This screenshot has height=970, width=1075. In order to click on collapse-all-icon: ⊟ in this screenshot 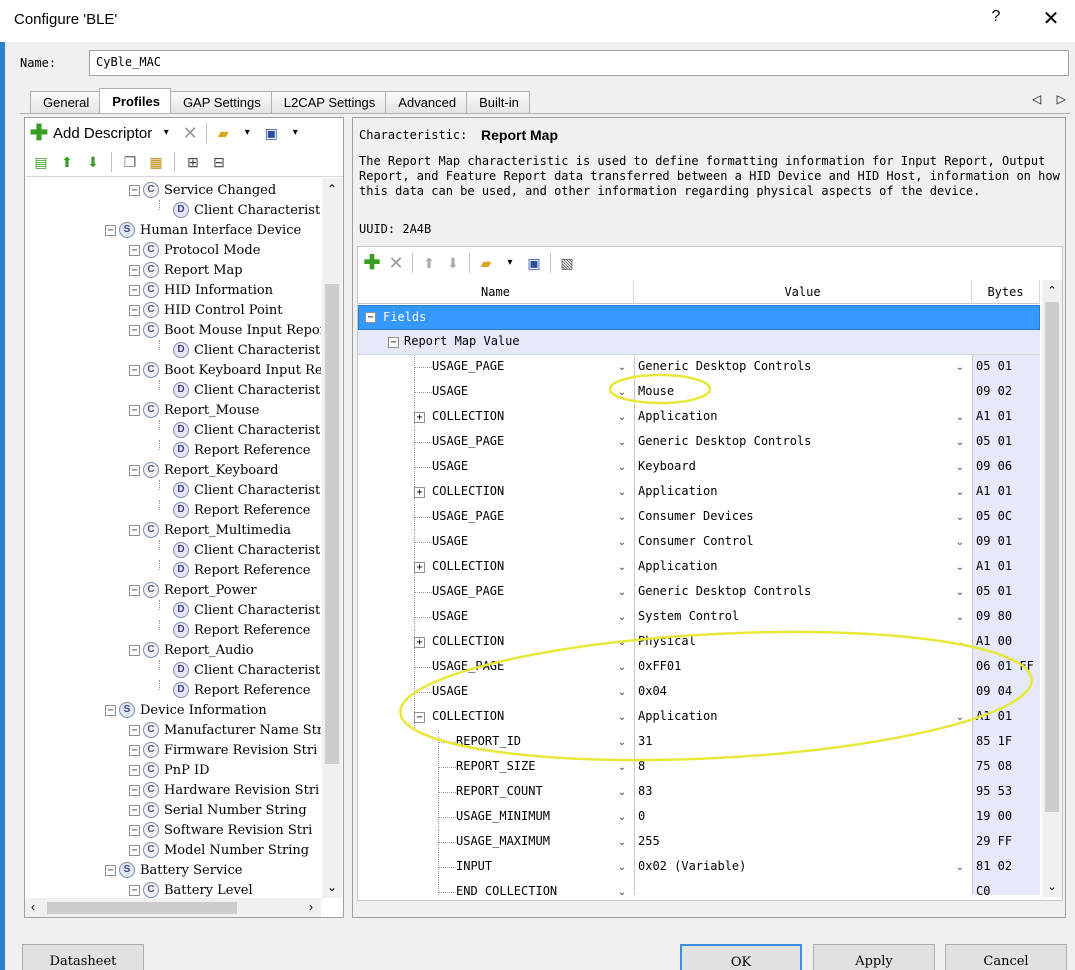, I will do `click(219, 162)`.